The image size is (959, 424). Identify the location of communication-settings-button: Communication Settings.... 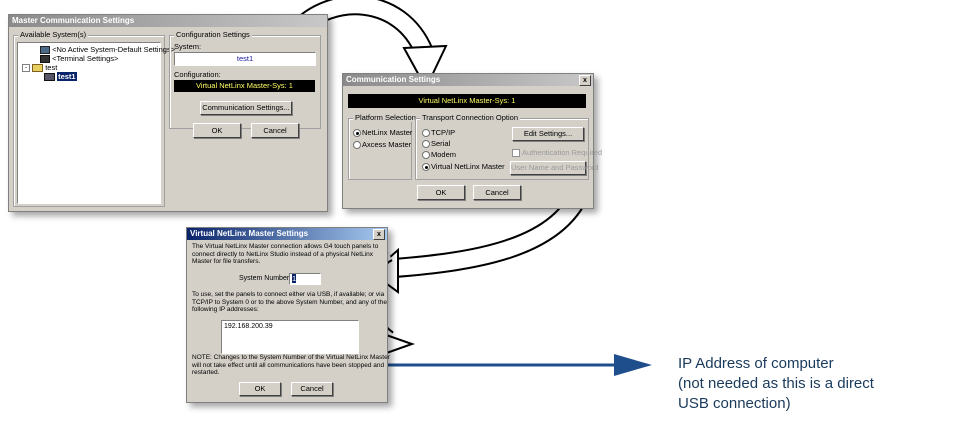
(246, 108).